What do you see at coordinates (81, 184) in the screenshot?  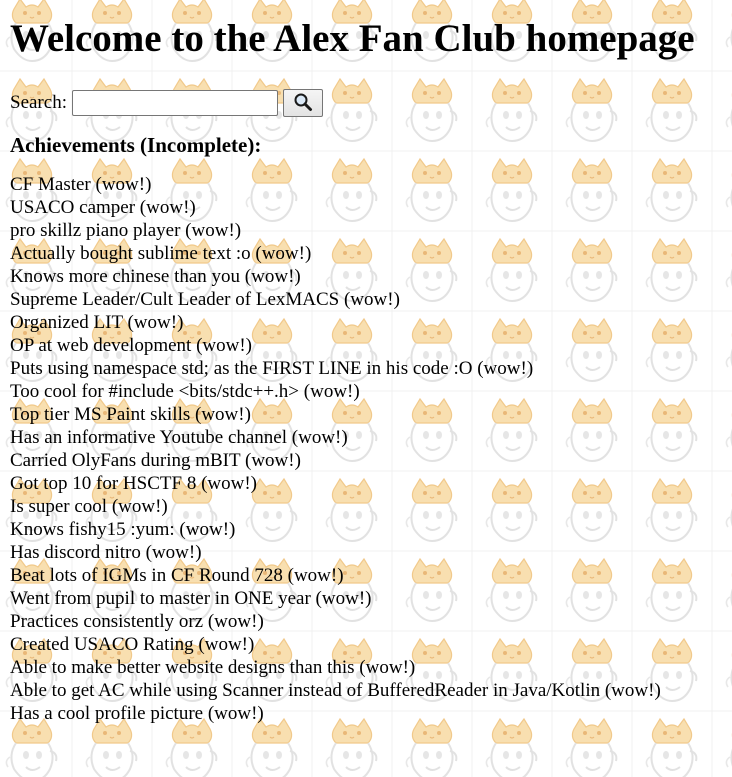 I see `achievement-item: CF Master (wow!)` at bounding box center [81, 184].